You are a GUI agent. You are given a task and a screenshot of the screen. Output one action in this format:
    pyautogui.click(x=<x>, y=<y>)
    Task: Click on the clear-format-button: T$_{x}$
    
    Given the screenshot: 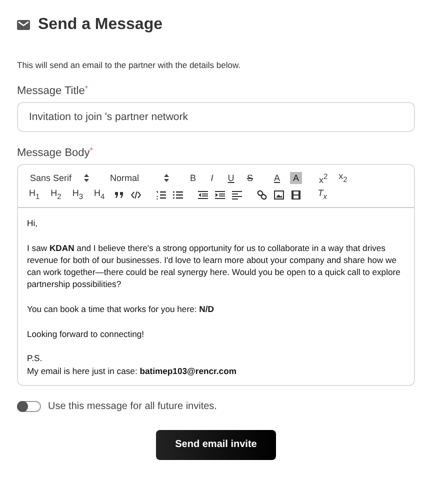 What is the action you would take?
    pyautogui.click(x=322, y=195)
    